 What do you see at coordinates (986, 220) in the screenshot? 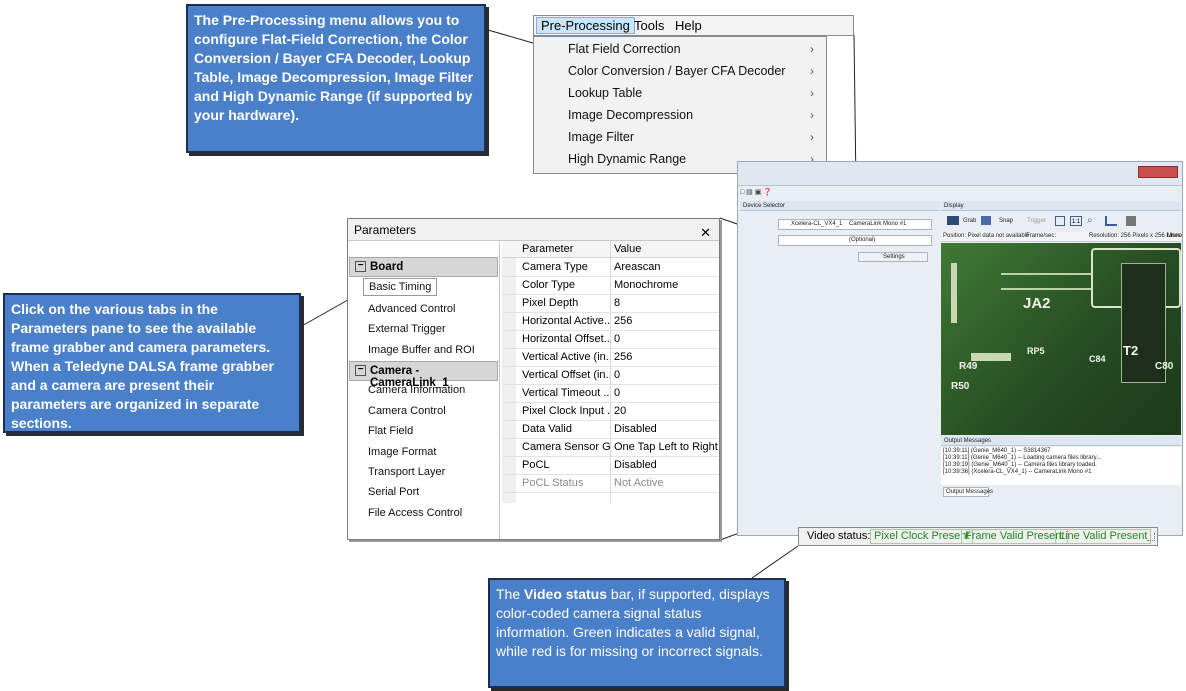
I see `snap-icon` at bounding box center [986, 220].